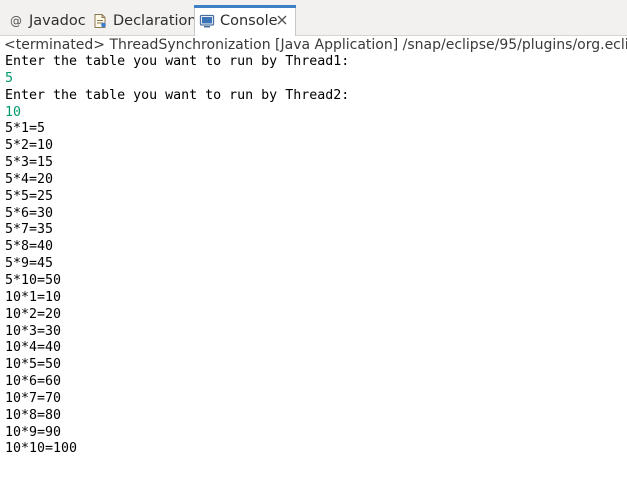 The height and width of the screenshot is (501, 627). What do you see at coordinates (33, 348) in the screenshot?
I see `console-output-line: 10*4=40` at bounding box center [33, 348].